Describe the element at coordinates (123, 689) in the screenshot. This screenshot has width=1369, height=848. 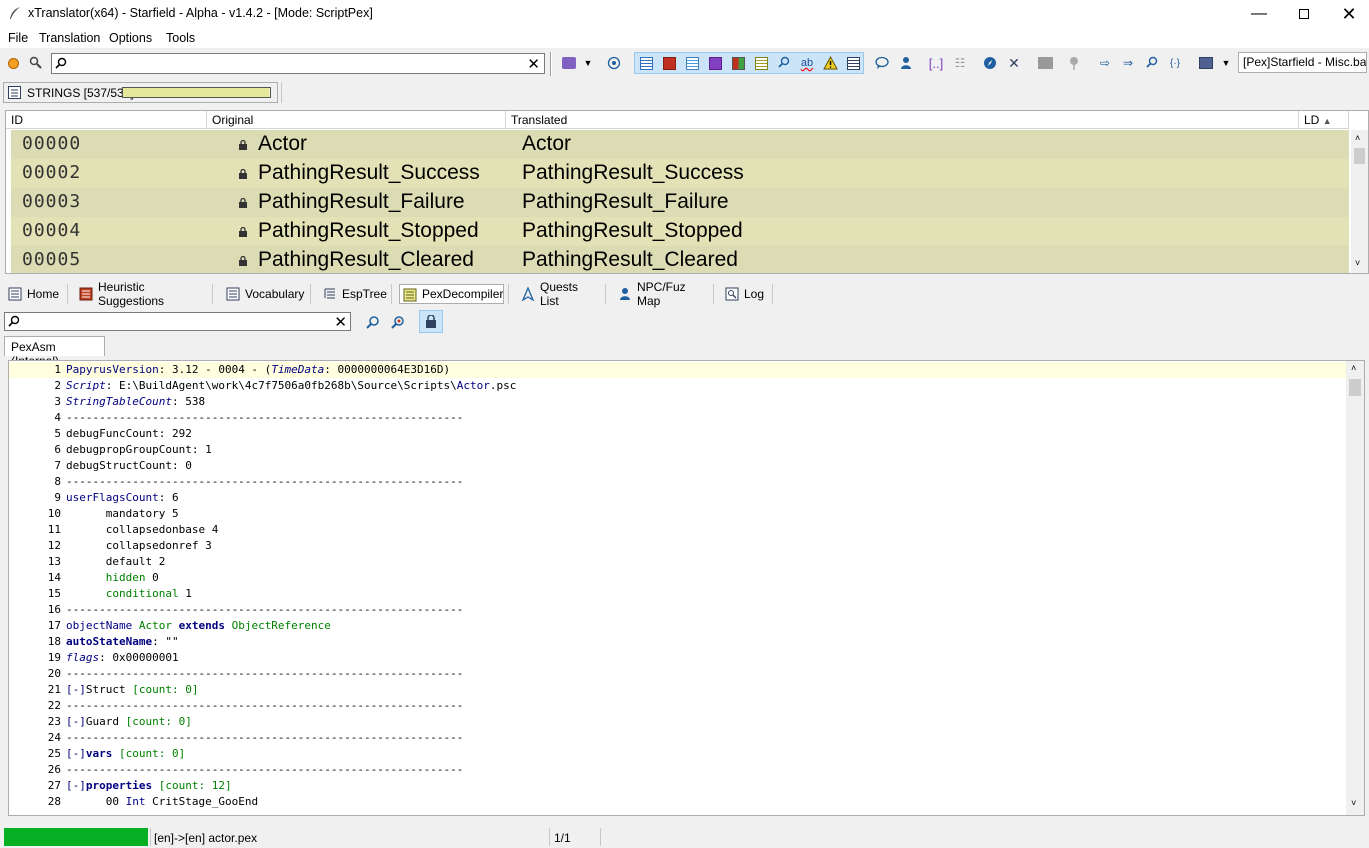
I see `code-line: 21 [-]Struct [count: 0]` at that location.